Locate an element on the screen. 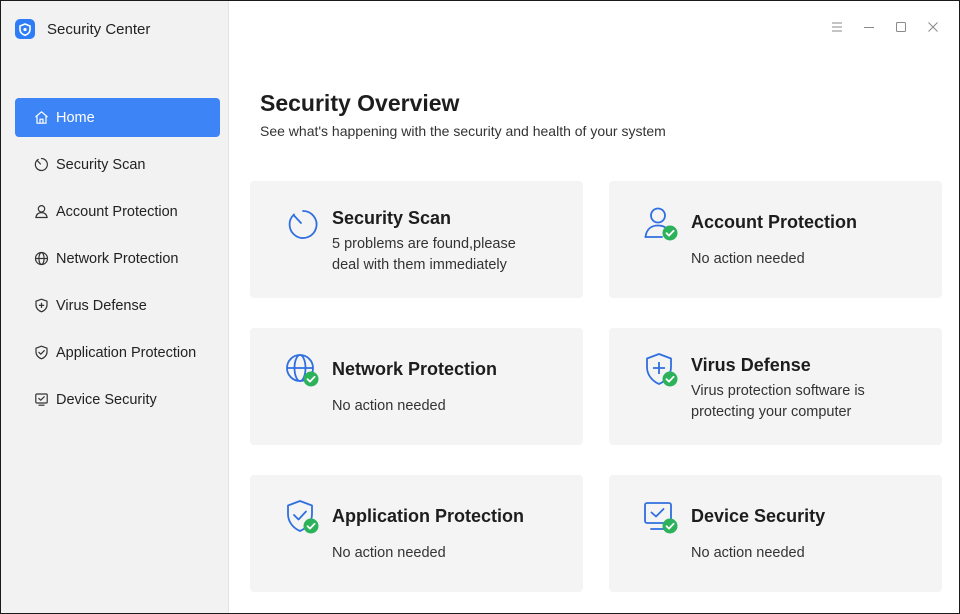 The width and height of the screenshot is (960, 614). card-title: Account Protection is located at coordinates (774, 222).